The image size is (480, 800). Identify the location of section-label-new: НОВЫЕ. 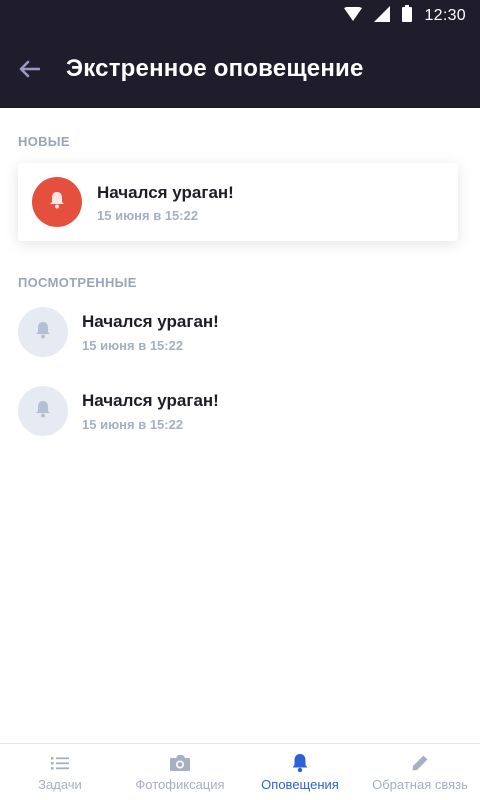
(44, 141).